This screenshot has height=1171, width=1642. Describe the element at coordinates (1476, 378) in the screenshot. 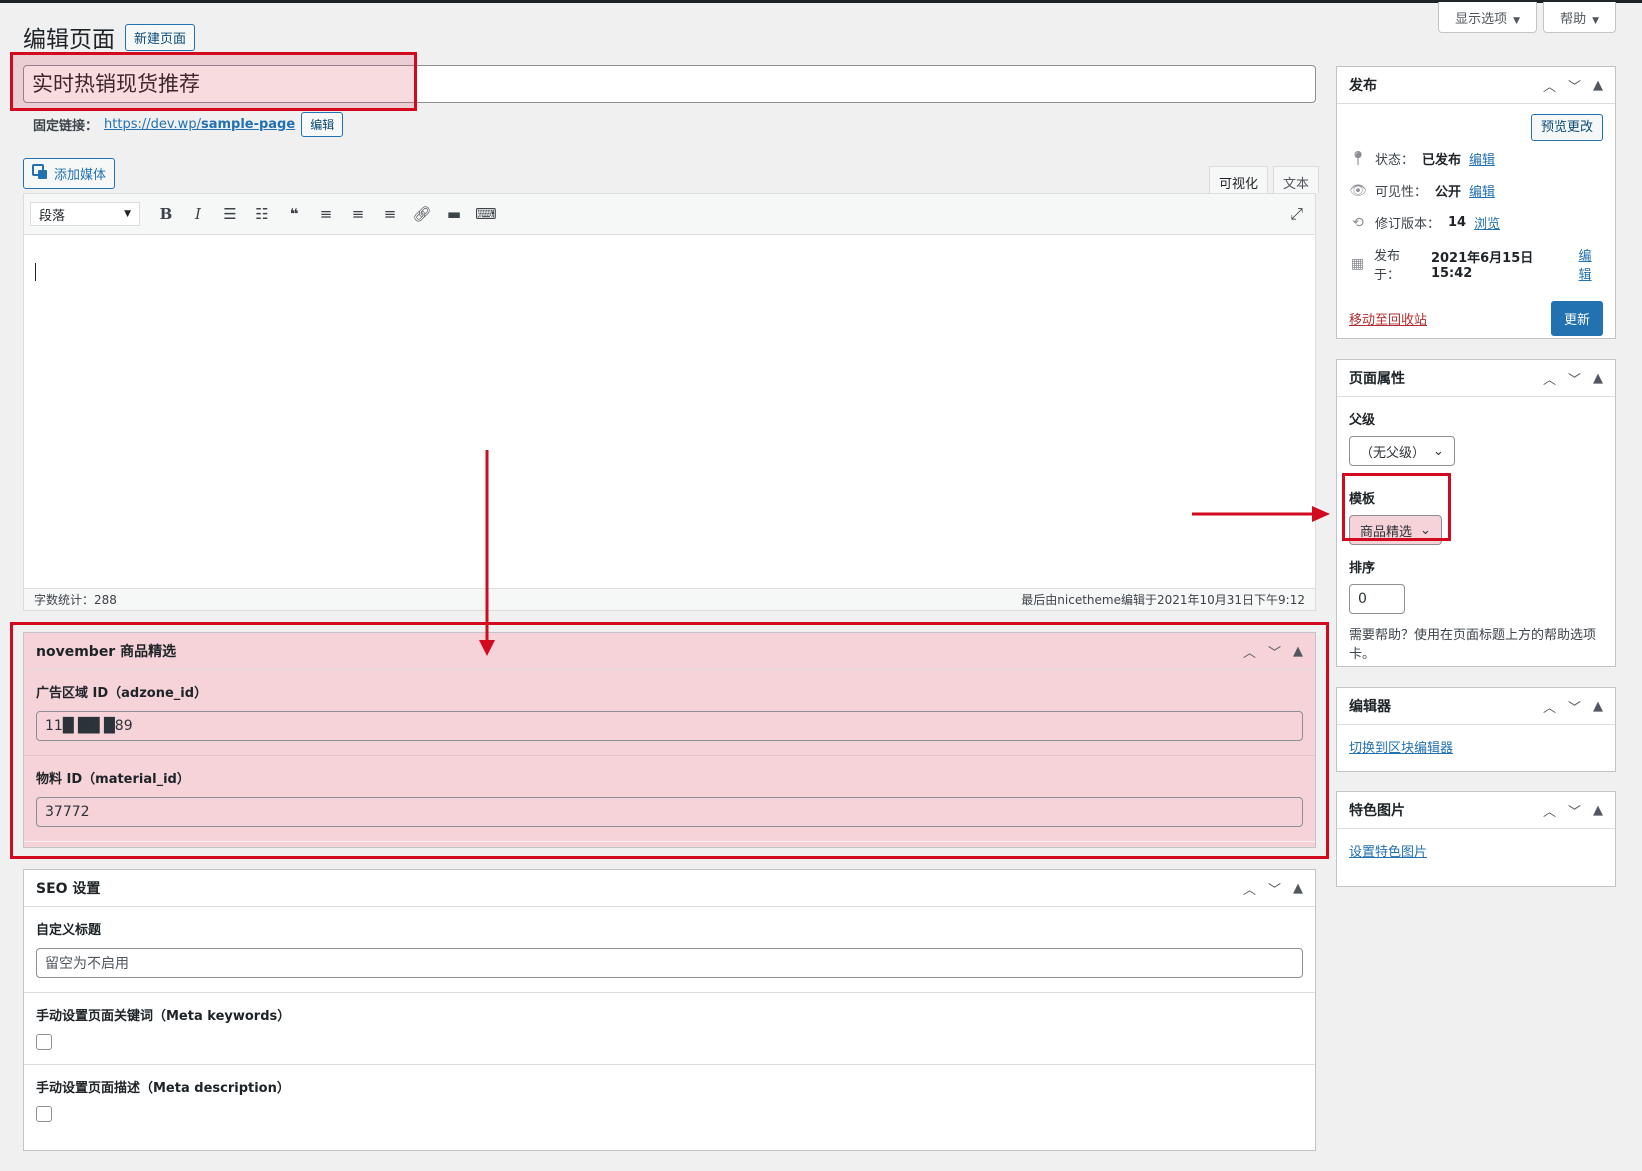

I see `page-attributes-header: 页面属性 ︿ ﹀ ▲` at that location.